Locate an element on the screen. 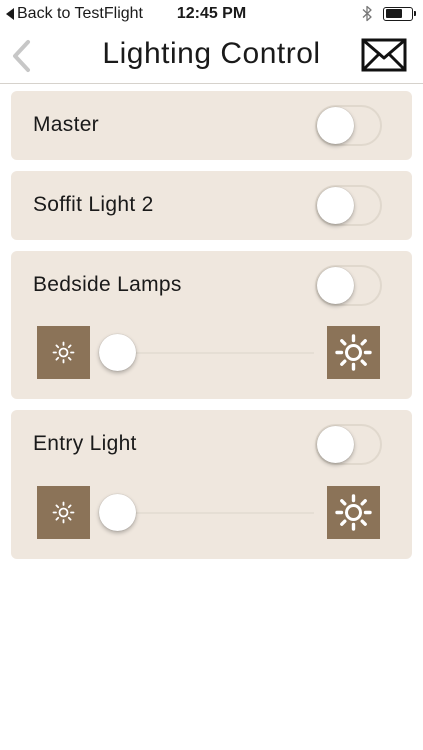  soffit-light-2-toggle is located at coordinates (348, 205).